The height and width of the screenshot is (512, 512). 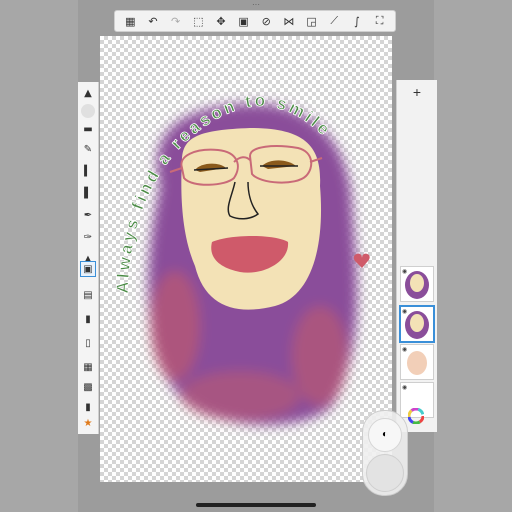 I want to click on puck-button, so click(x=385, y=473).